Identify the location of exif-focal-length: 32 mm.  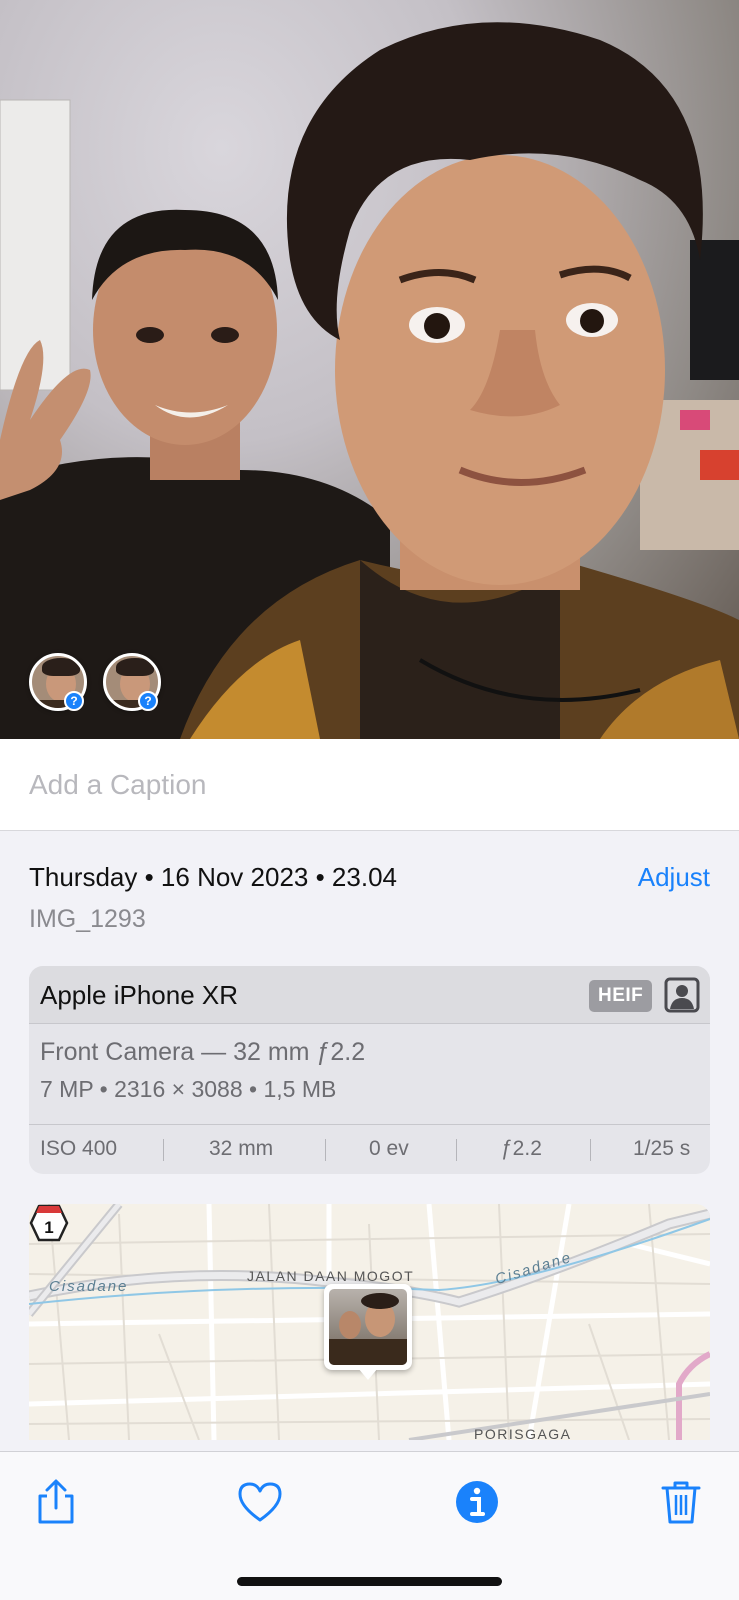
(241, 1148).